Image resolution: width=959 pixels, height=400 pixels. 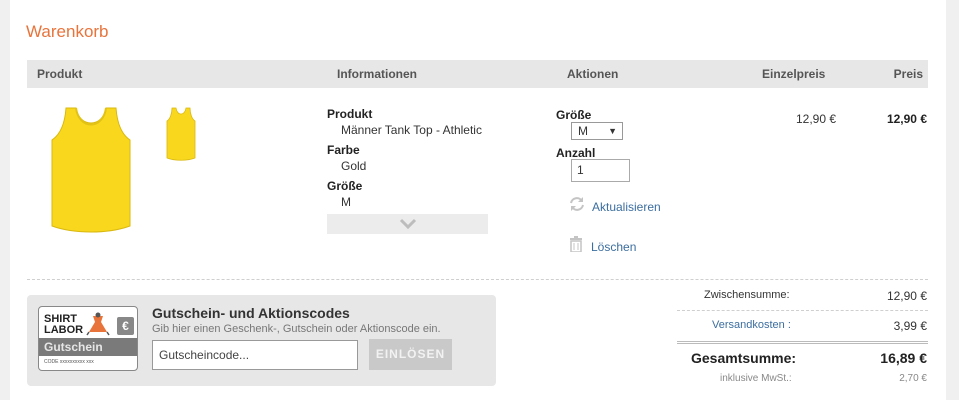 I want to click on qty-label-wrap: Anzahl, so click(x=575, y=153).